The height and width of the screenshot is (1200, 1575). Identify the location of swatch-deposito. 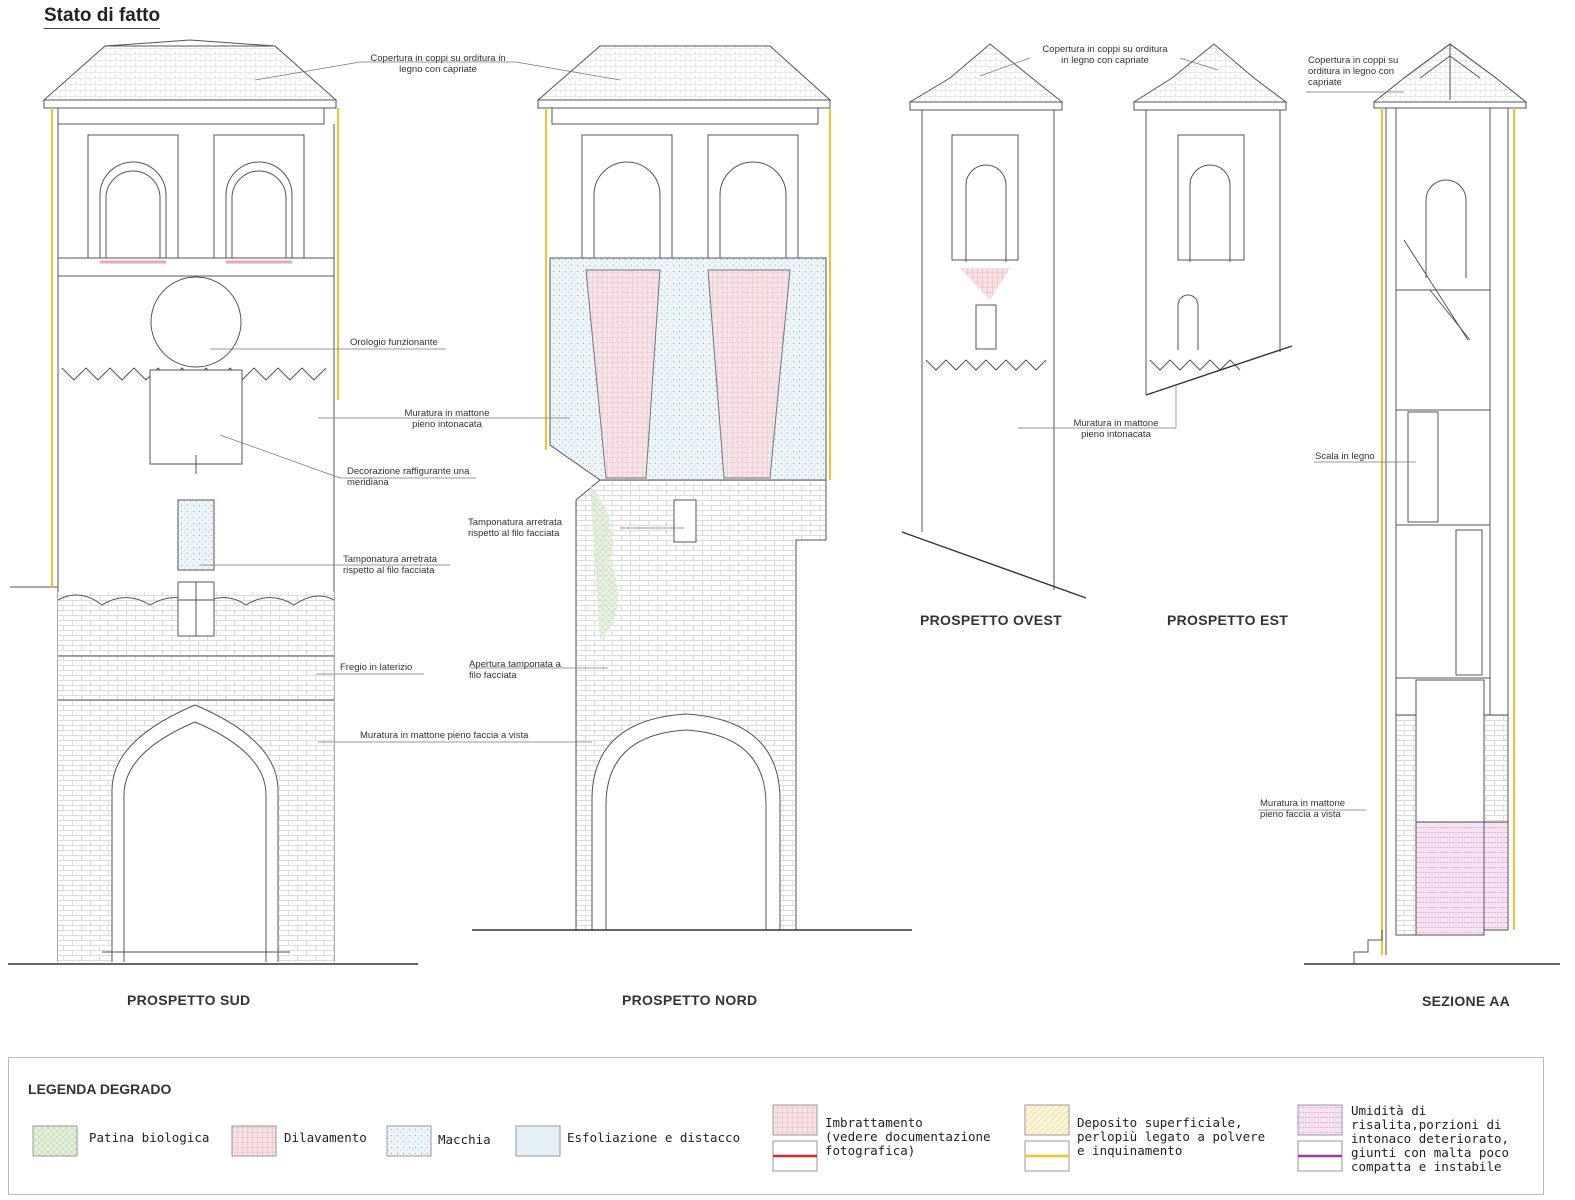
(1047, 1120).